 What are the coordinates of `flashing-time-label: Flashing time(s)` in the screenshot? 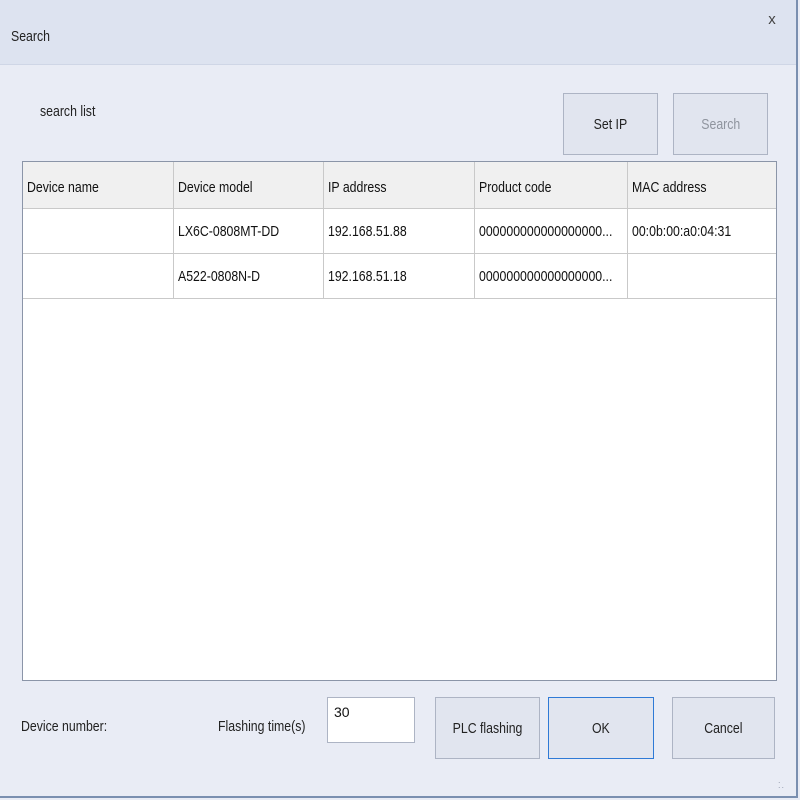 It's located at (262, 726).